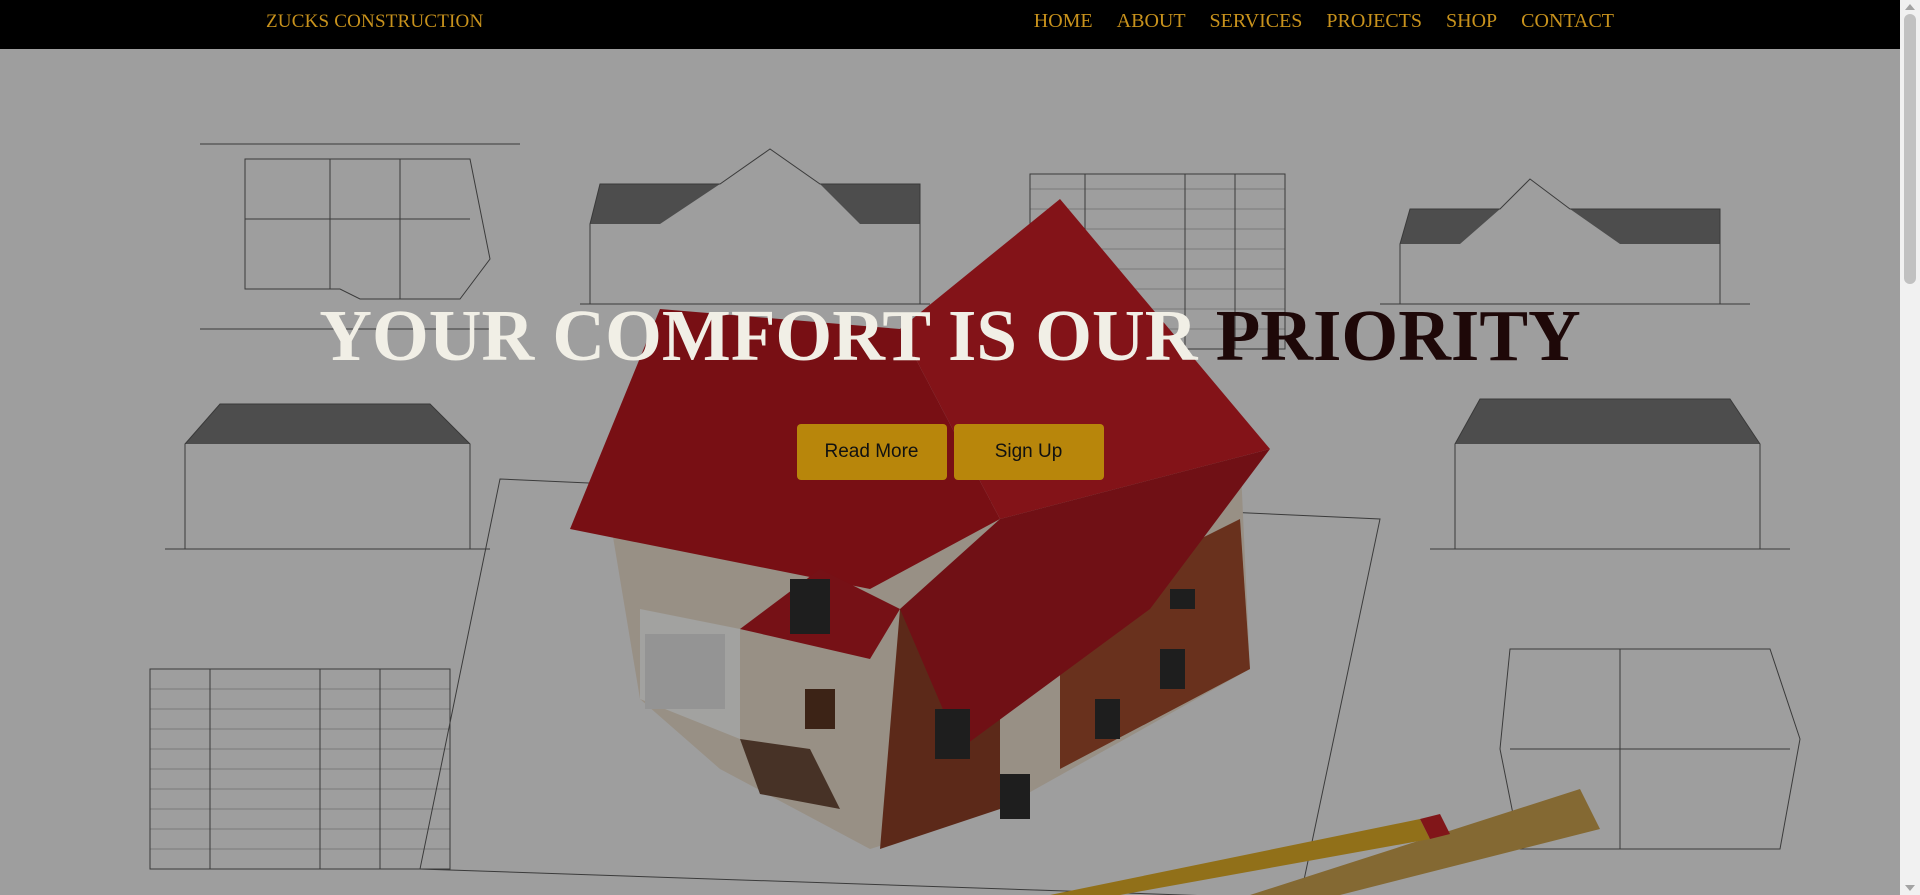 The width and height of the screenshot is (1920, 895). I want to click on nav-projects: PROJECTS, so click(1374, 21).